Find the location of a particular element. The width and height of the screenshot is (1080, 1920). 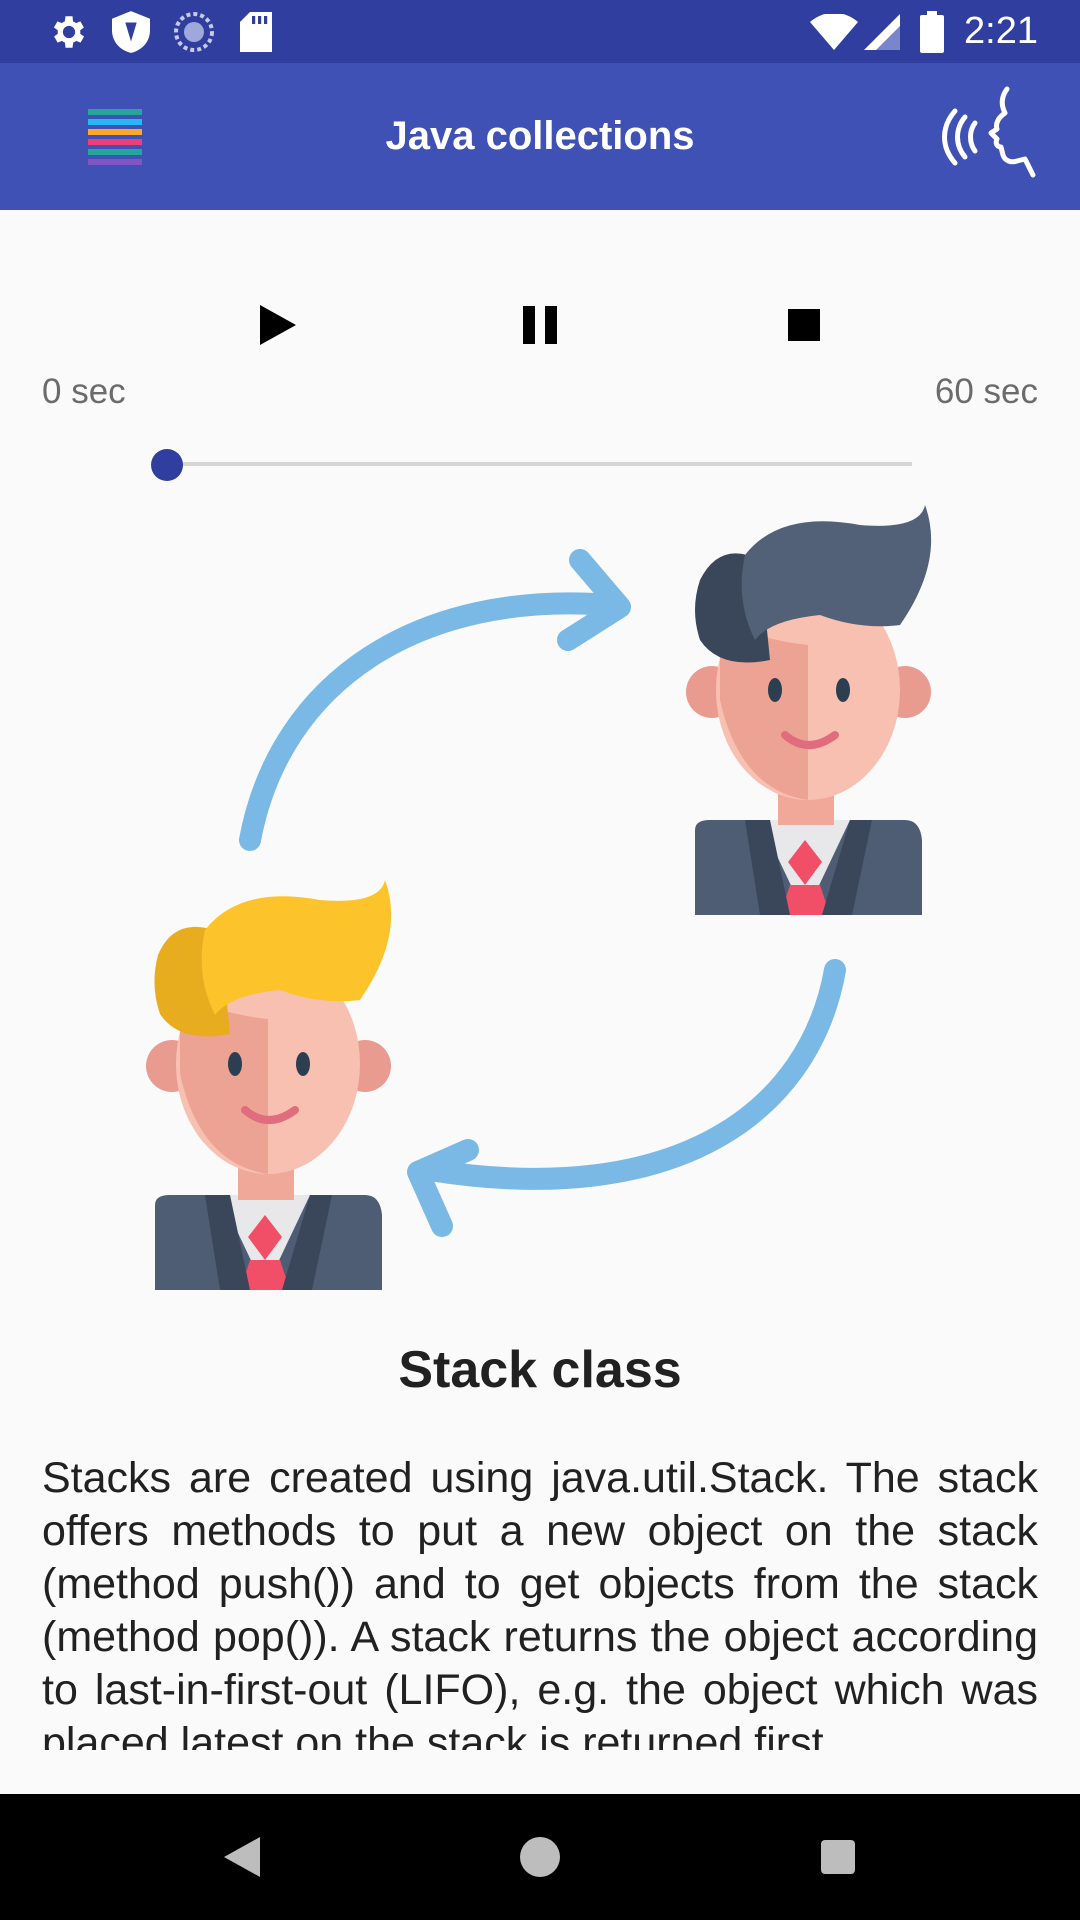

person-left is located at coordinates (269, 1085).